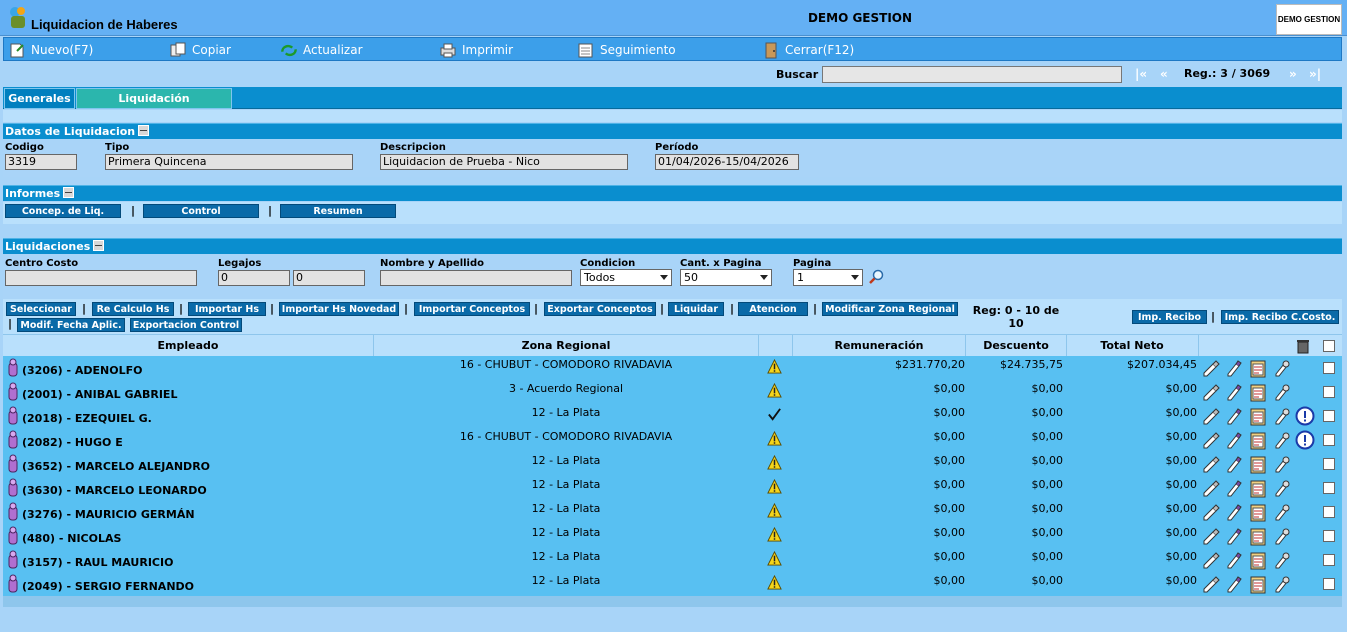 This screenshot has width=1347, height=632. What do you see at coordinates (229, 162) in the screenshot?
I see `tipo-field: Primera Quincena` at bounding box center [229, 162].